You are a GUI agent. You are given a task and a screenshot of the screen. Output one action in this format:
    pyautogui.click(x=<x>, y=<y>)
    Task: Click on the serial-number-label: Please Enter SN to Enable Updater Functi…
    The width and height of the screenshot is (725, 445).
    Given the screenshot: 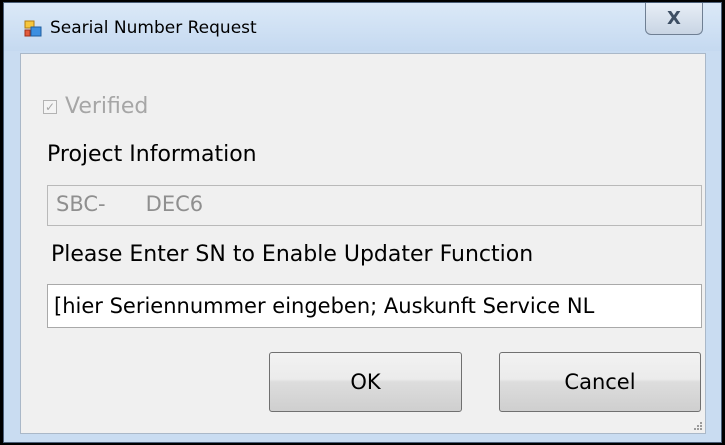 What is the action you would take?
    pyautogui.click(x=292, y=254)
    